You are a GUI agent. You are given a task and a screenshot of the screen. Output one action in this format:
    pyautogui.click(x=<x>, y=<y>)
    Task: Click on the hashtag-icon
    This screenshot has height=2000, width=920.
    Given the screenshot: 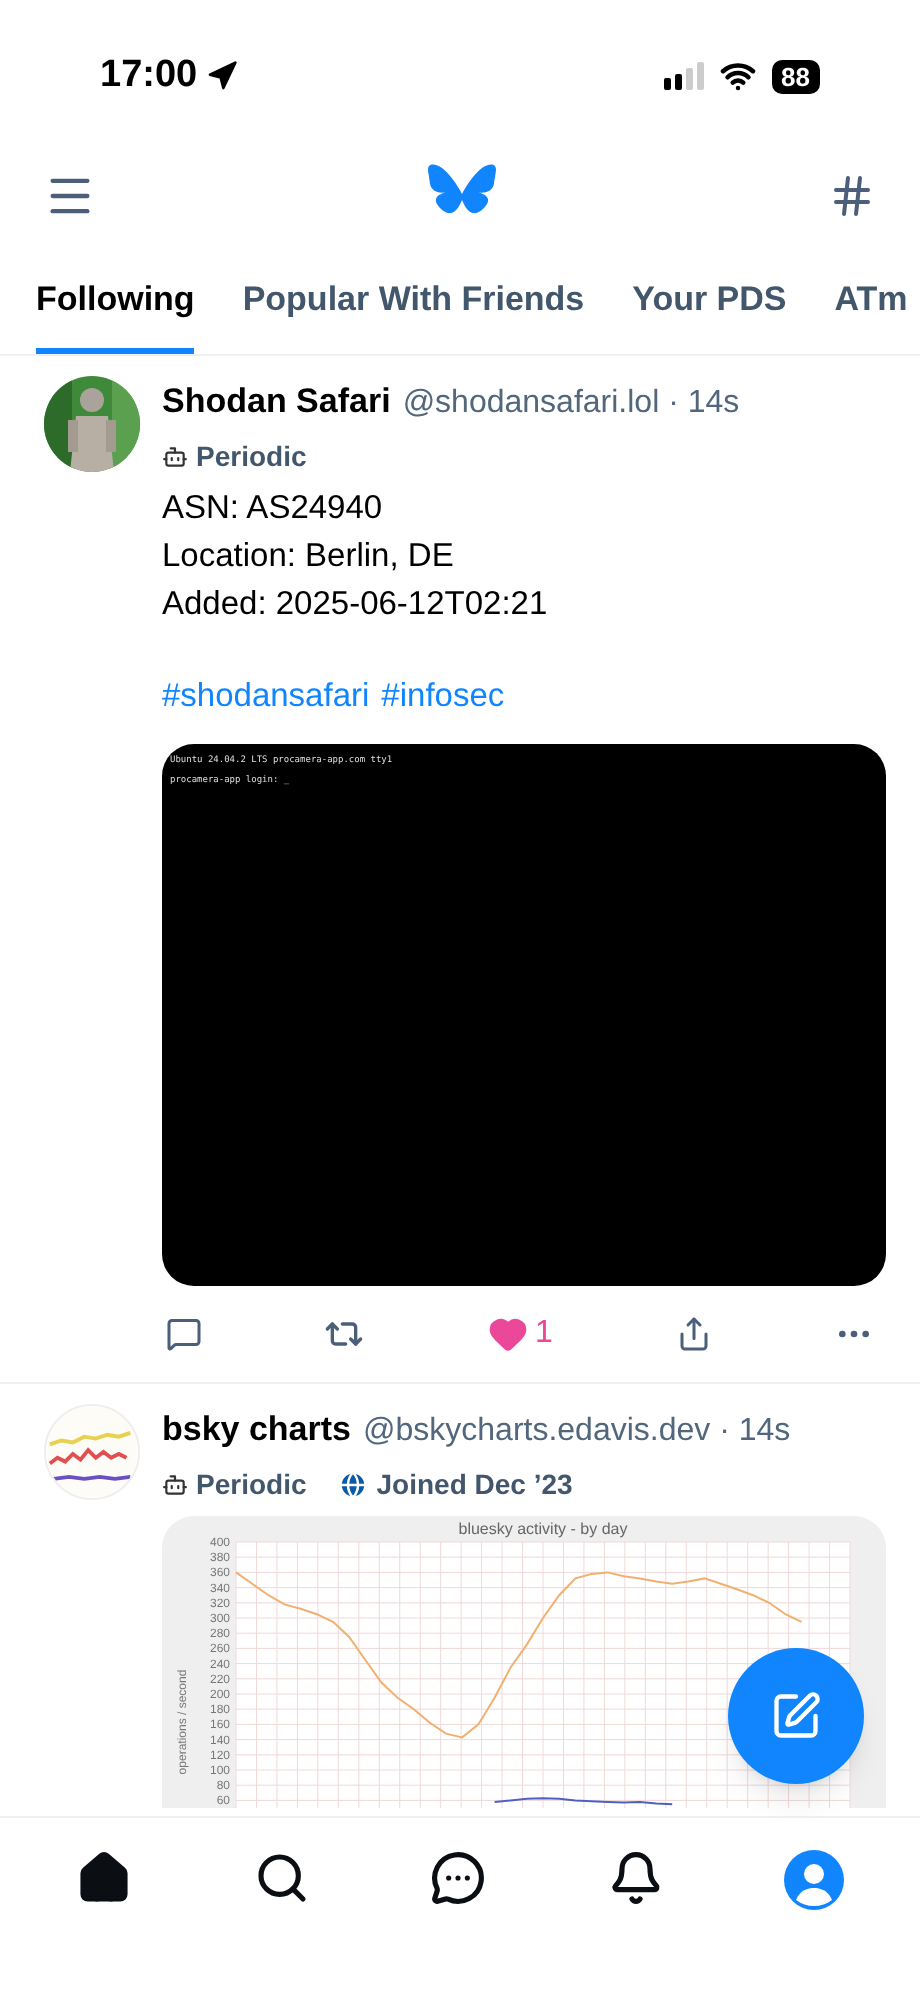 What is the action you would take?
    pyautogui.click(x=852, y=196)
    